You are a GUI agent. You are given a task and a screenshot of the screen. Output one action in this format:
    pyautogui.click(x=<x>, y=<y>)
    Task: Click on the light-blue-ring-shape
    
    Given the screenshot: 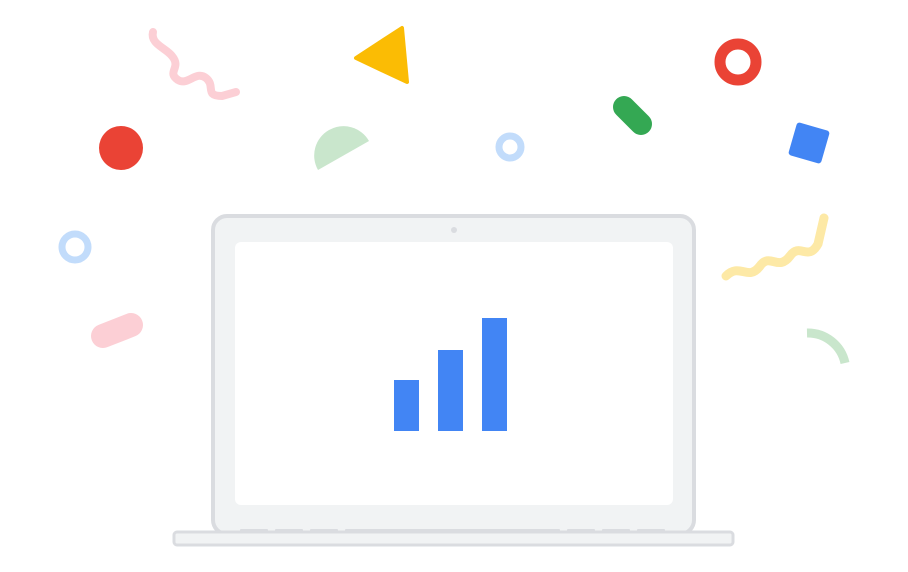 What is the action you would take?
    pyautogui.click(x=75, y=247)
    